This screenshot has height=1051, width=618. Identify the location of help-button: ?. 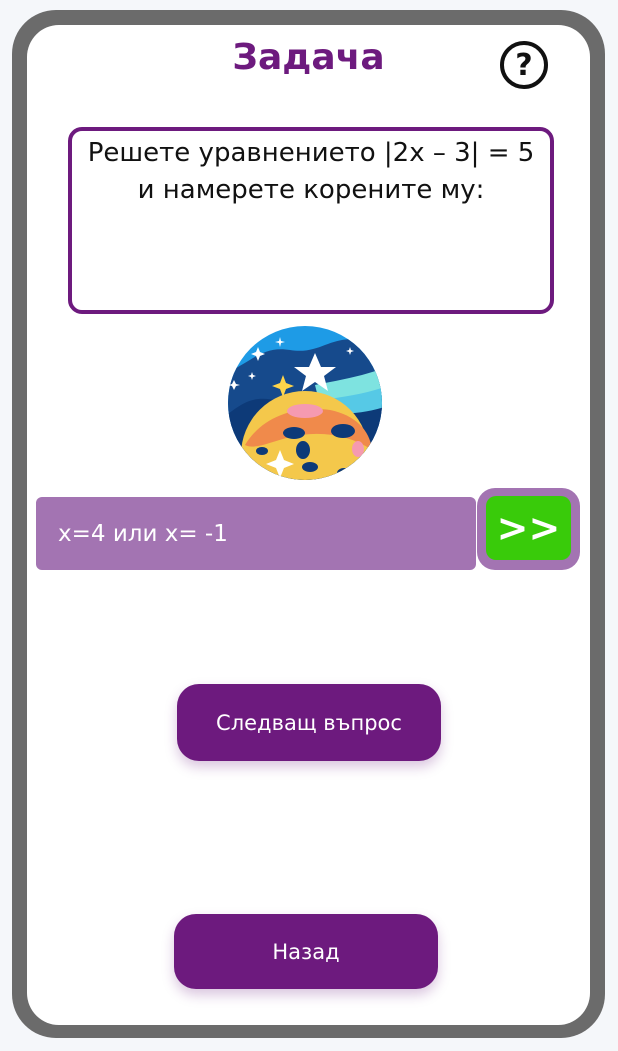
(524, 65).